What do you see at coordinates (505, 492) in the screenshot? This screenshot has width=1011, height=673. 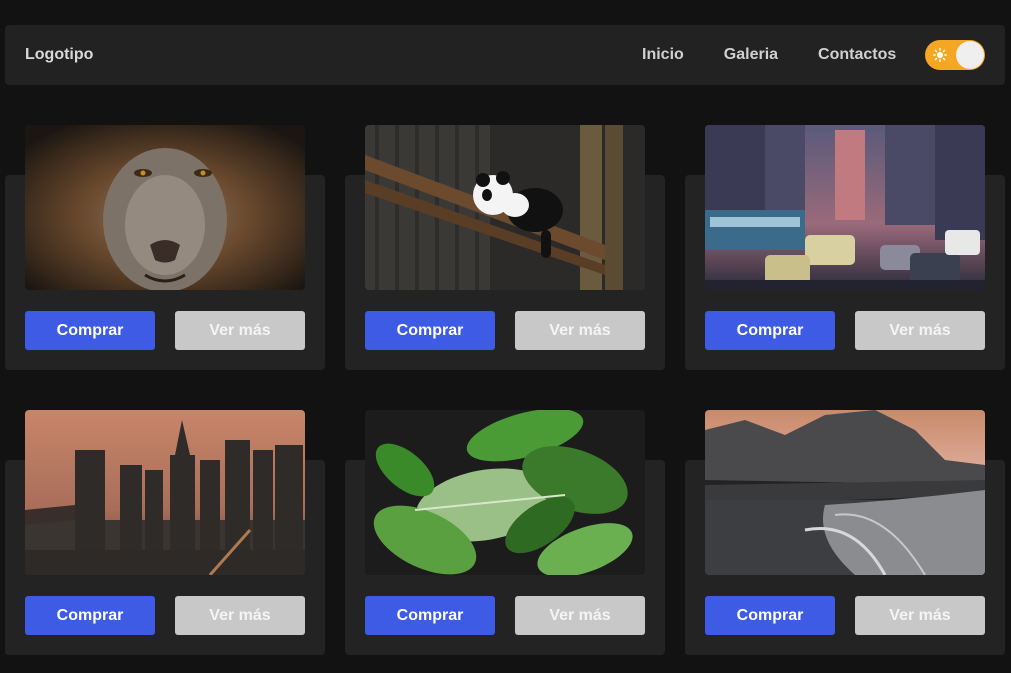 I see `card-5-image-leaves` at bounding box center [505, 492].